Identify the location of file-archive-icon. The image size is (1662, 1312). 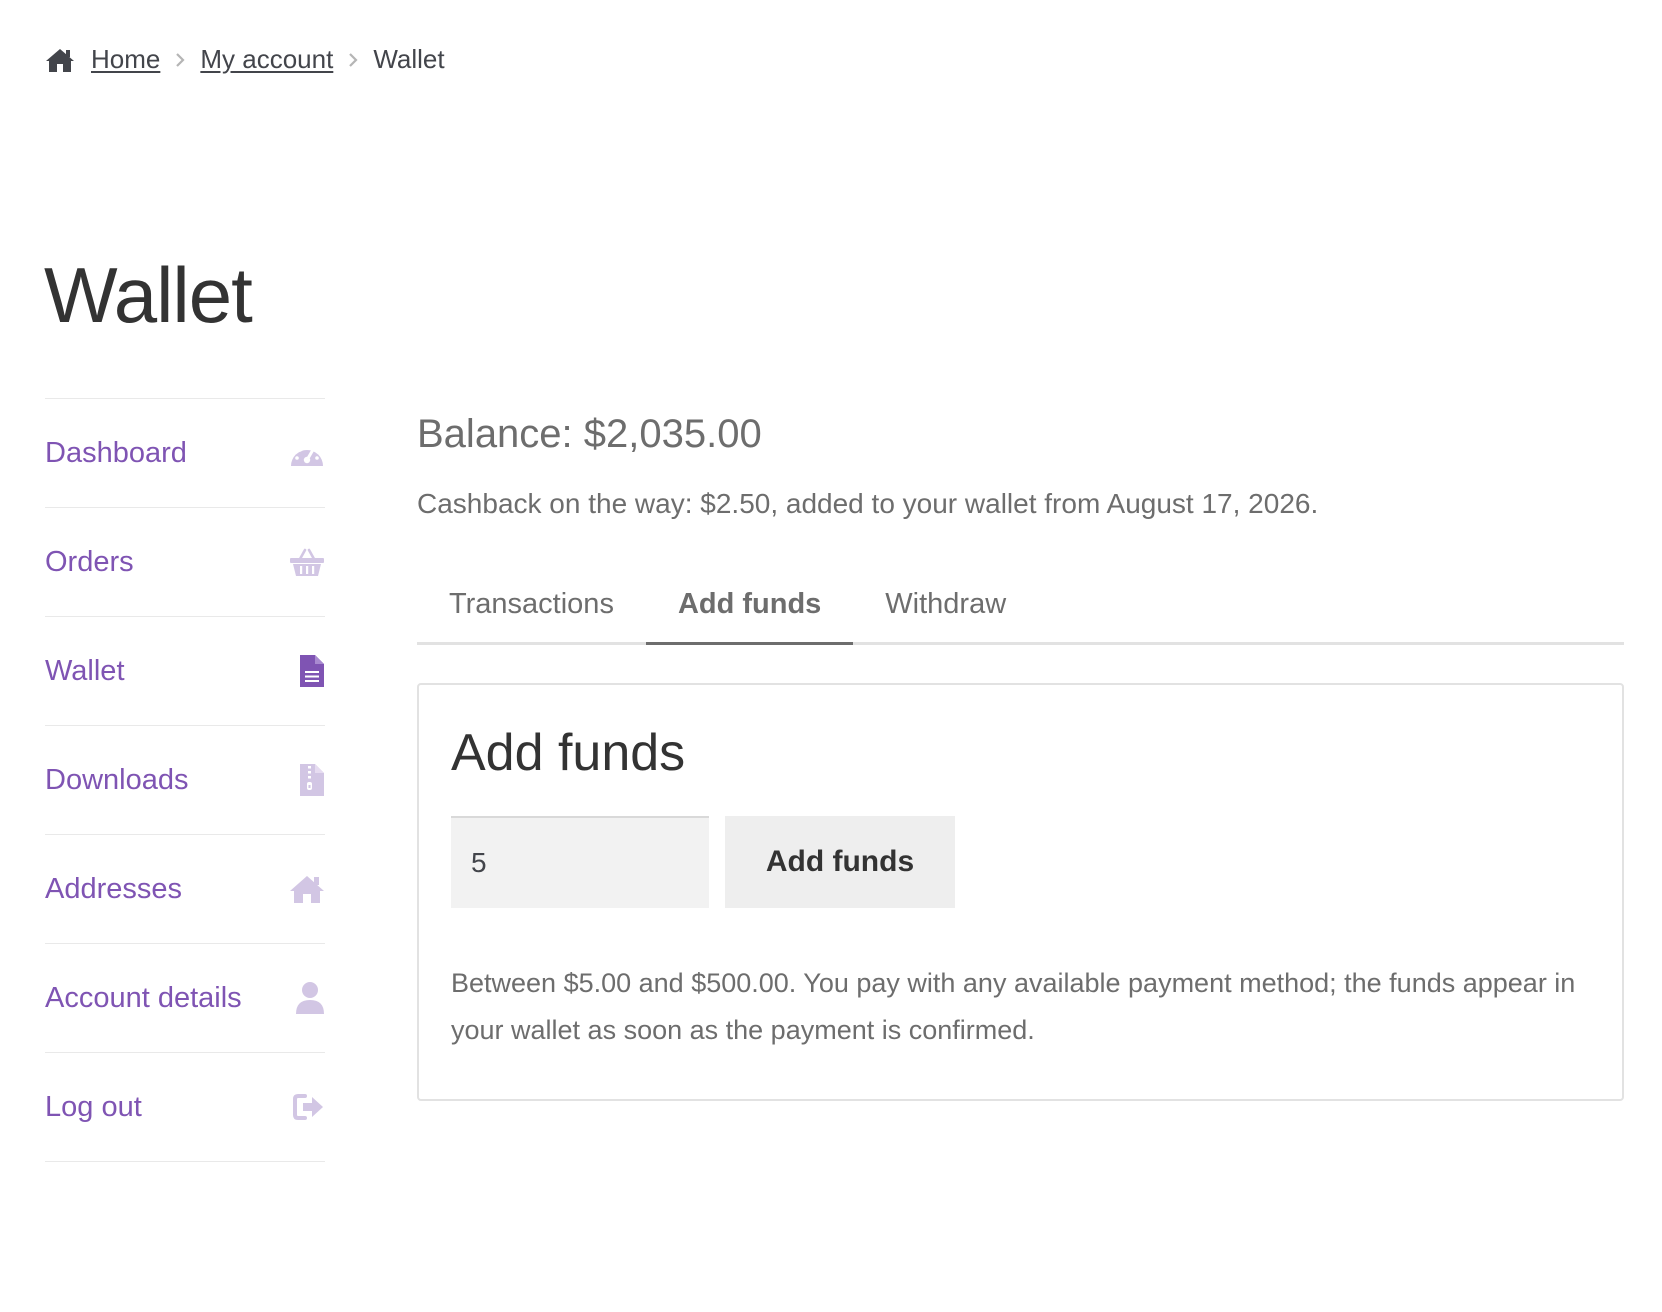
(307, 780).